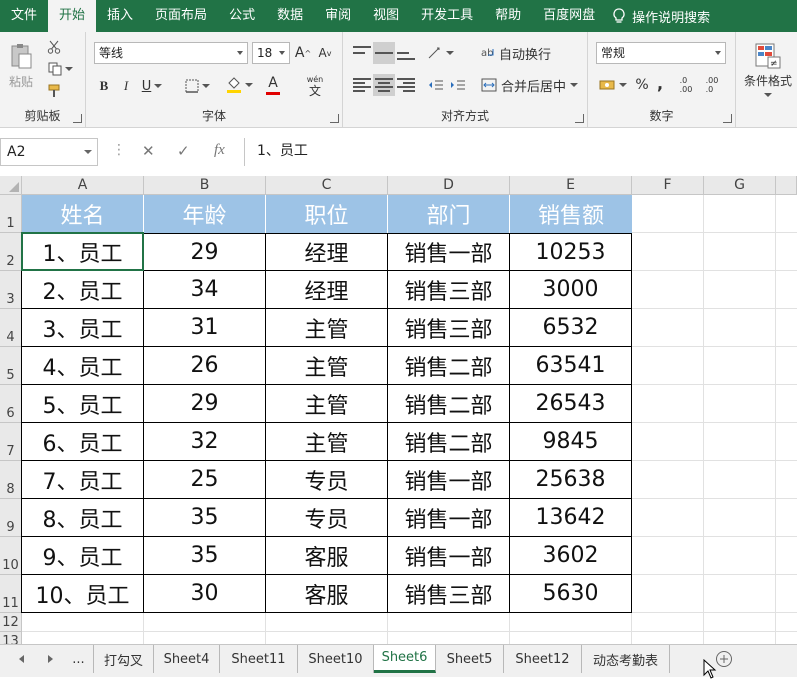 This screenshot has width=797, height=679. Describe the element at coordinates (242, 16) in the screenshot. I see `tab-formulas: 公式` at that location.